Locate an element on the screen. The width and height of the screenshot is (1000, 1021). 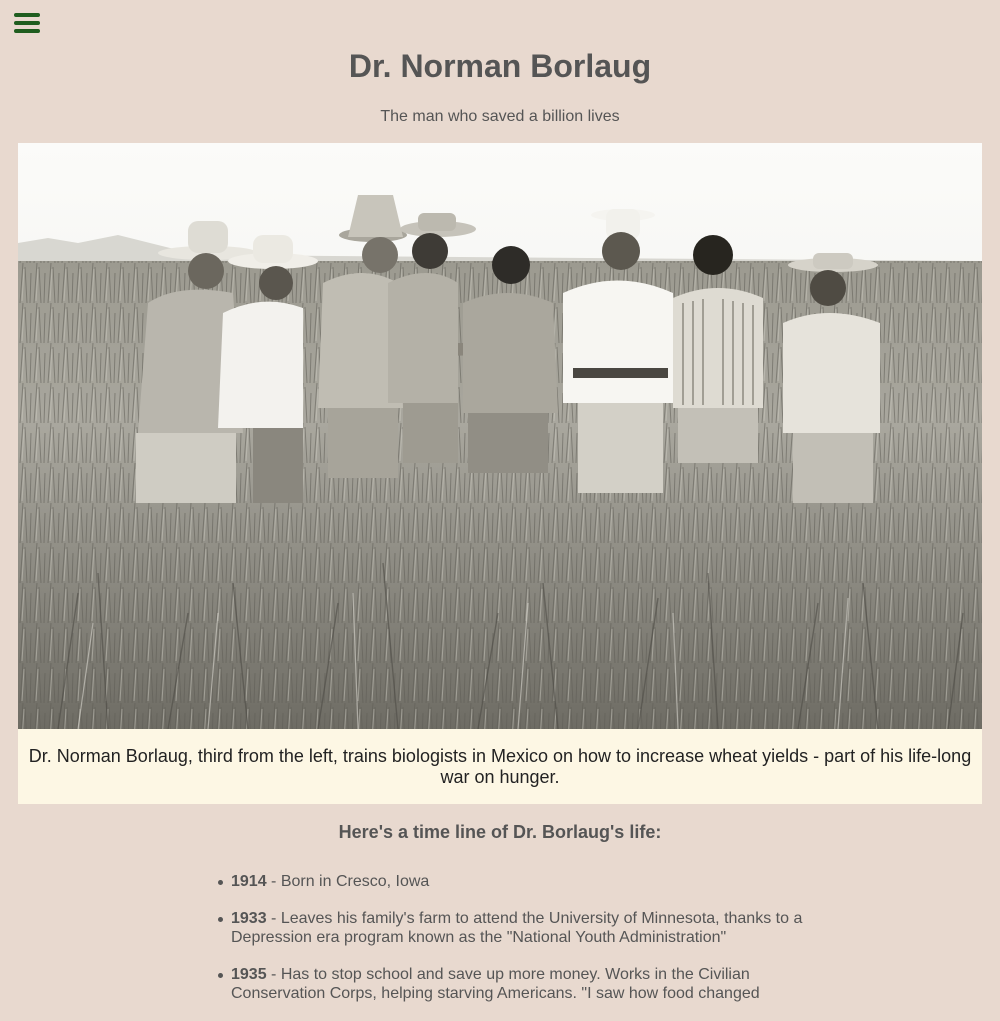
timeline-year: 1933 is located at coordinates (249, 918).